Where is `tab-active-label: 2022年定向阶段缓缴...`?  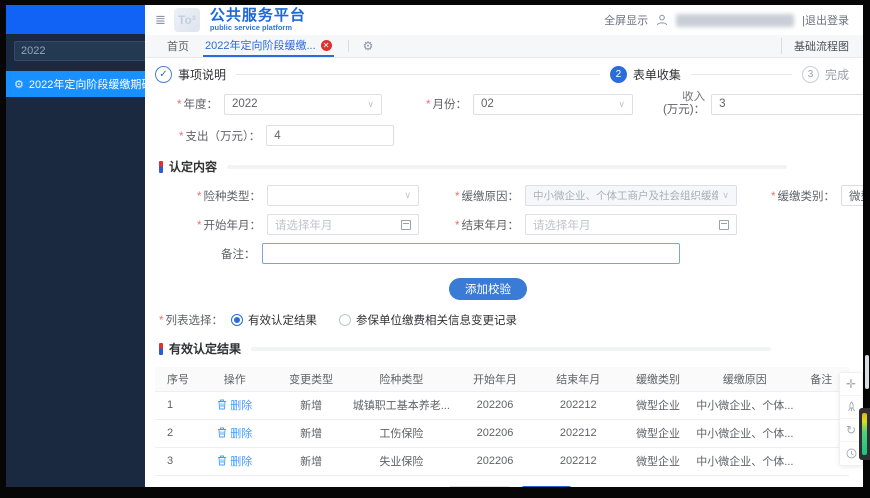 tab-active-label: 2022年定向阶段缓缴... is located at coordinates (260, 46).